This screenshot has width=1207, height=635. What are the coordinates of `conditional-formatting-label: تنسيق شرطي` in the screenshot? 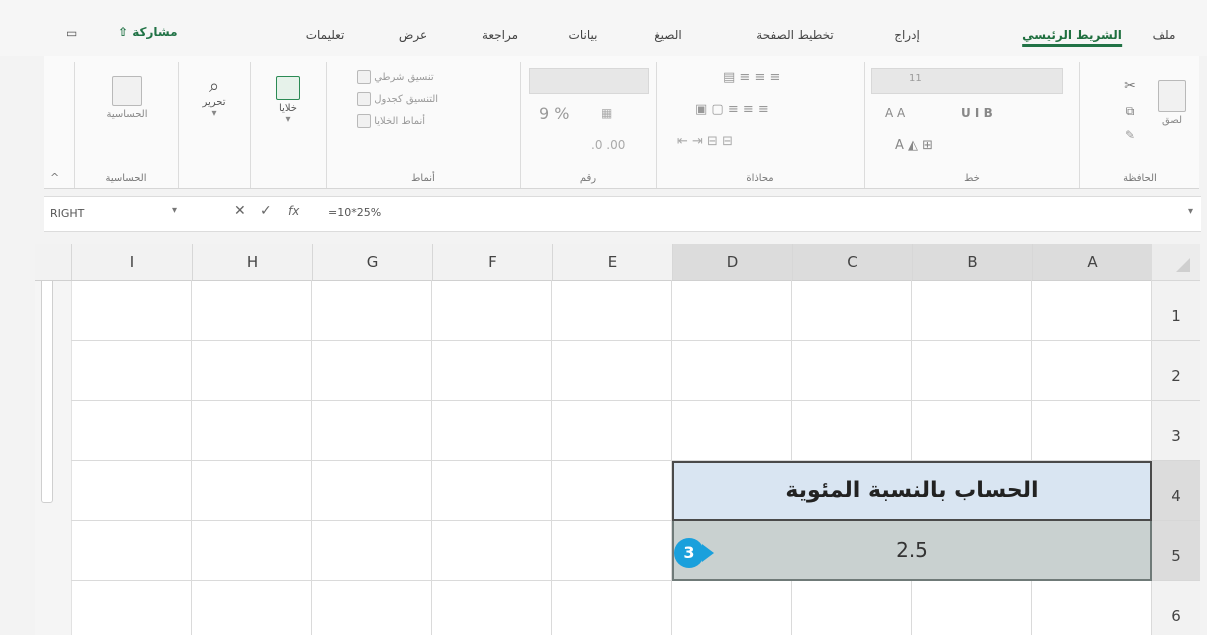 It's located at (404, 77).